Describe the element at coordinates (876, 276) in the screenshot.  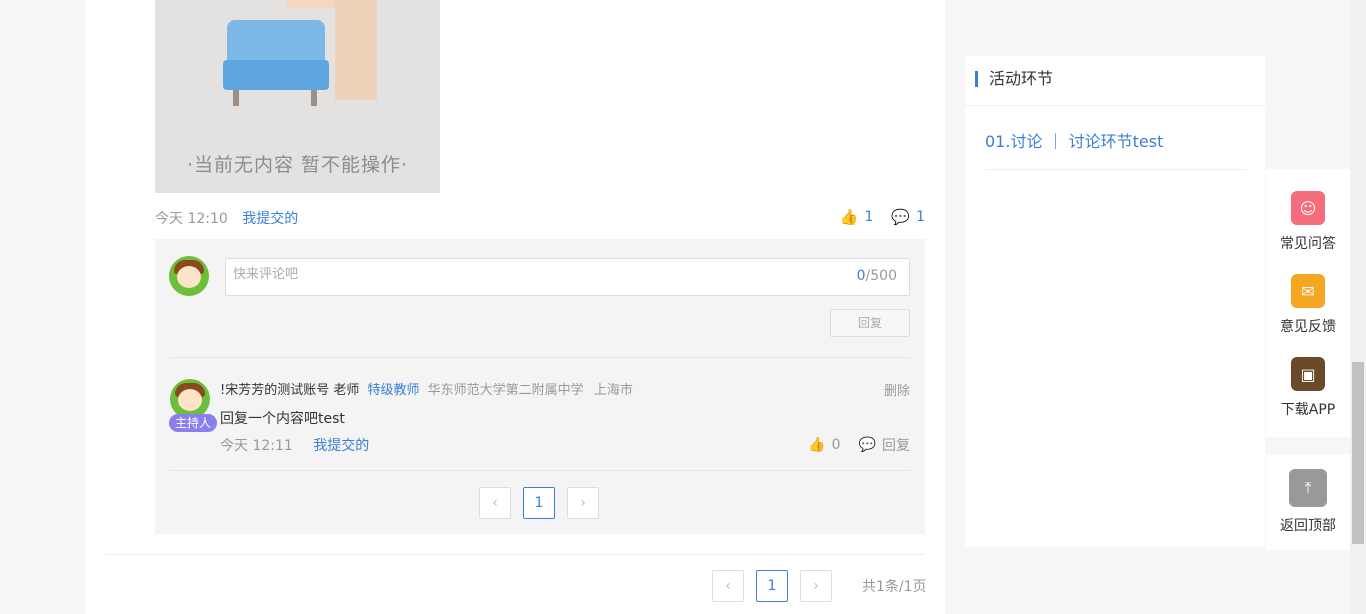
I see `char-counter: 0/500` at that location.